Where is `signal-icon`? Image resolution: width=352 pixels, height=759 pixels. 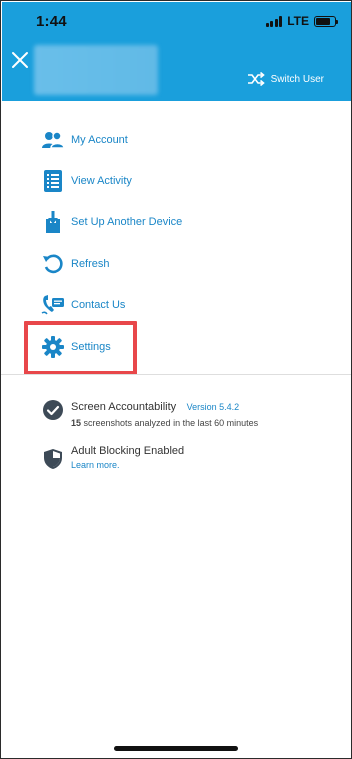
signal-icon is located at coordinates (274, 21).